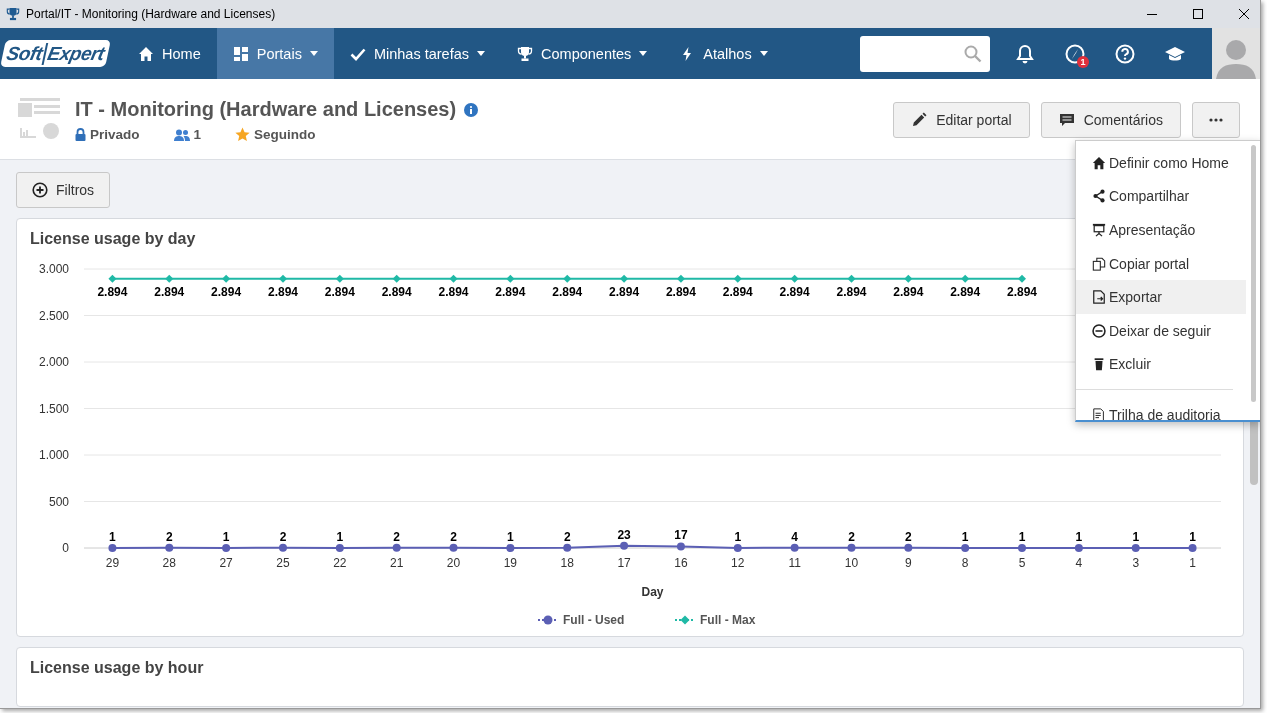 This screenshot has width=1267, height=713. Describe the element at coordinates (973, 53) in the screenshot. I see `search-icon` at that location.